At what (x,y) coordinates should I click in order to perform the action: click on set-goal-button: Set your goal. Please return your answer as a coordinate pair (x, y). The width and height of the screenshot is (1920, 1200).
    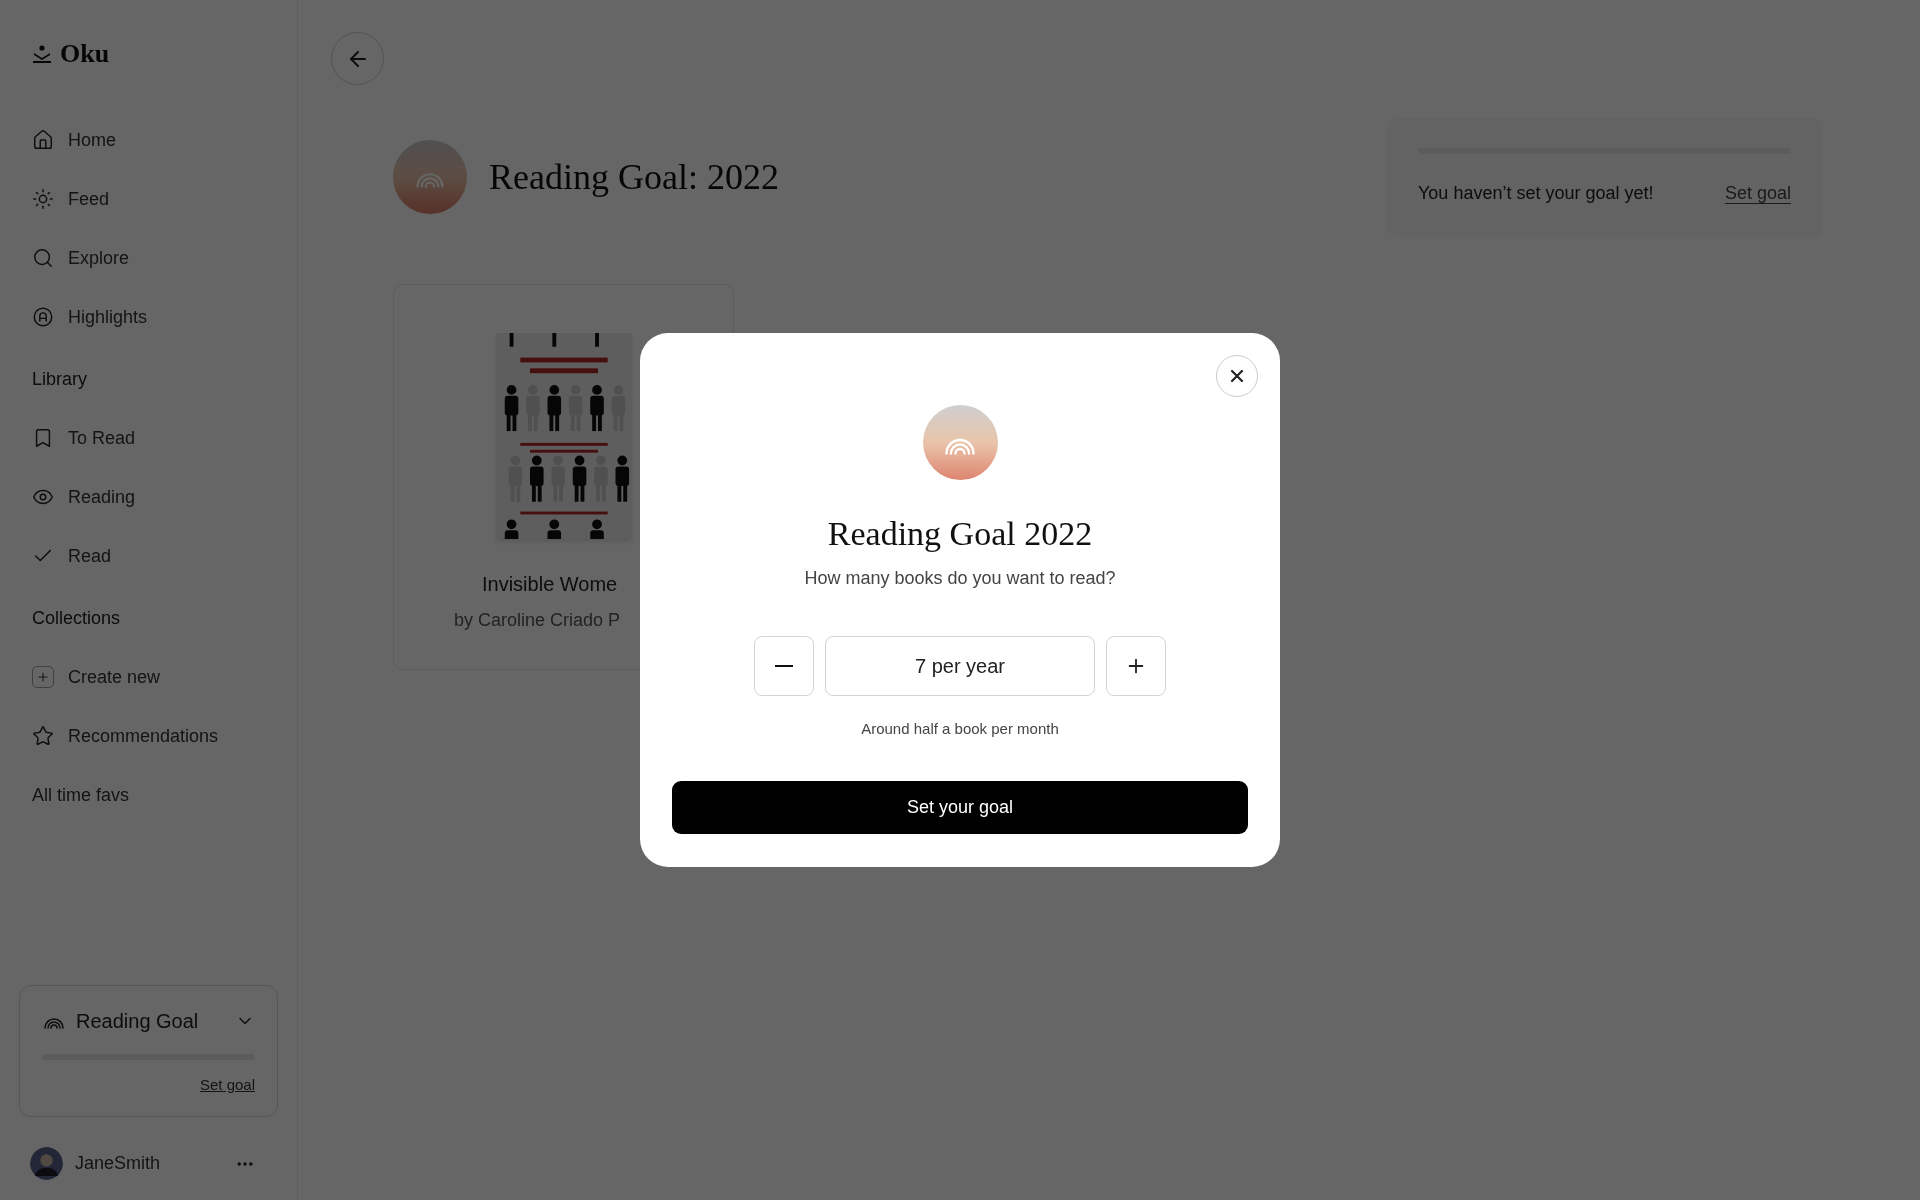
    Looking at the image, I should click on (960, 807).